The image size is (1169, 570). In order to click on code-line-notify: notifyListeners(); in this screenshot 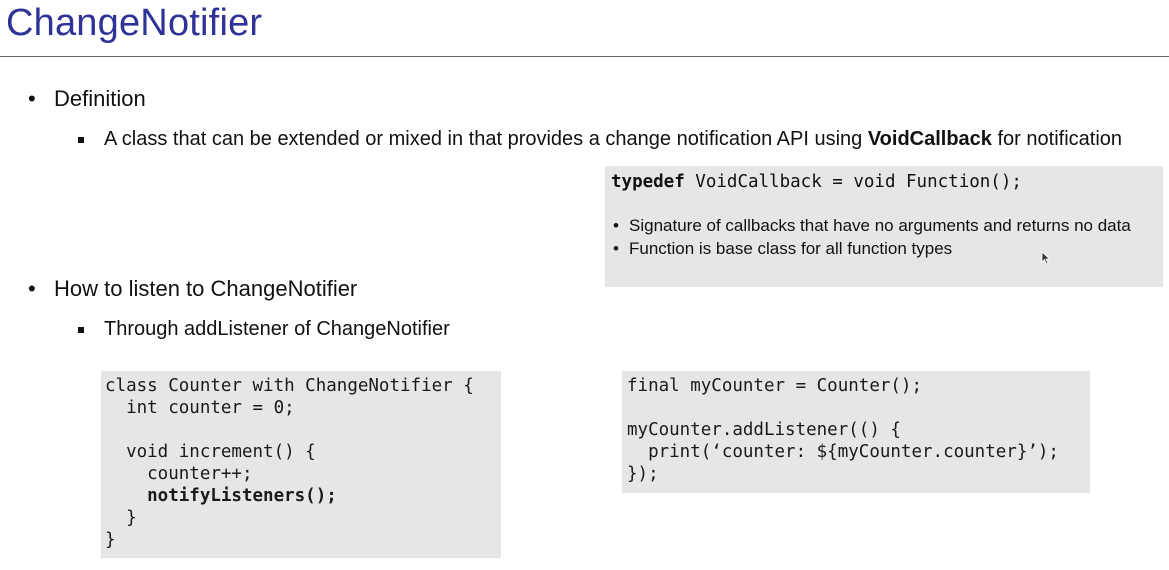, I will do `click(221, 496)`.